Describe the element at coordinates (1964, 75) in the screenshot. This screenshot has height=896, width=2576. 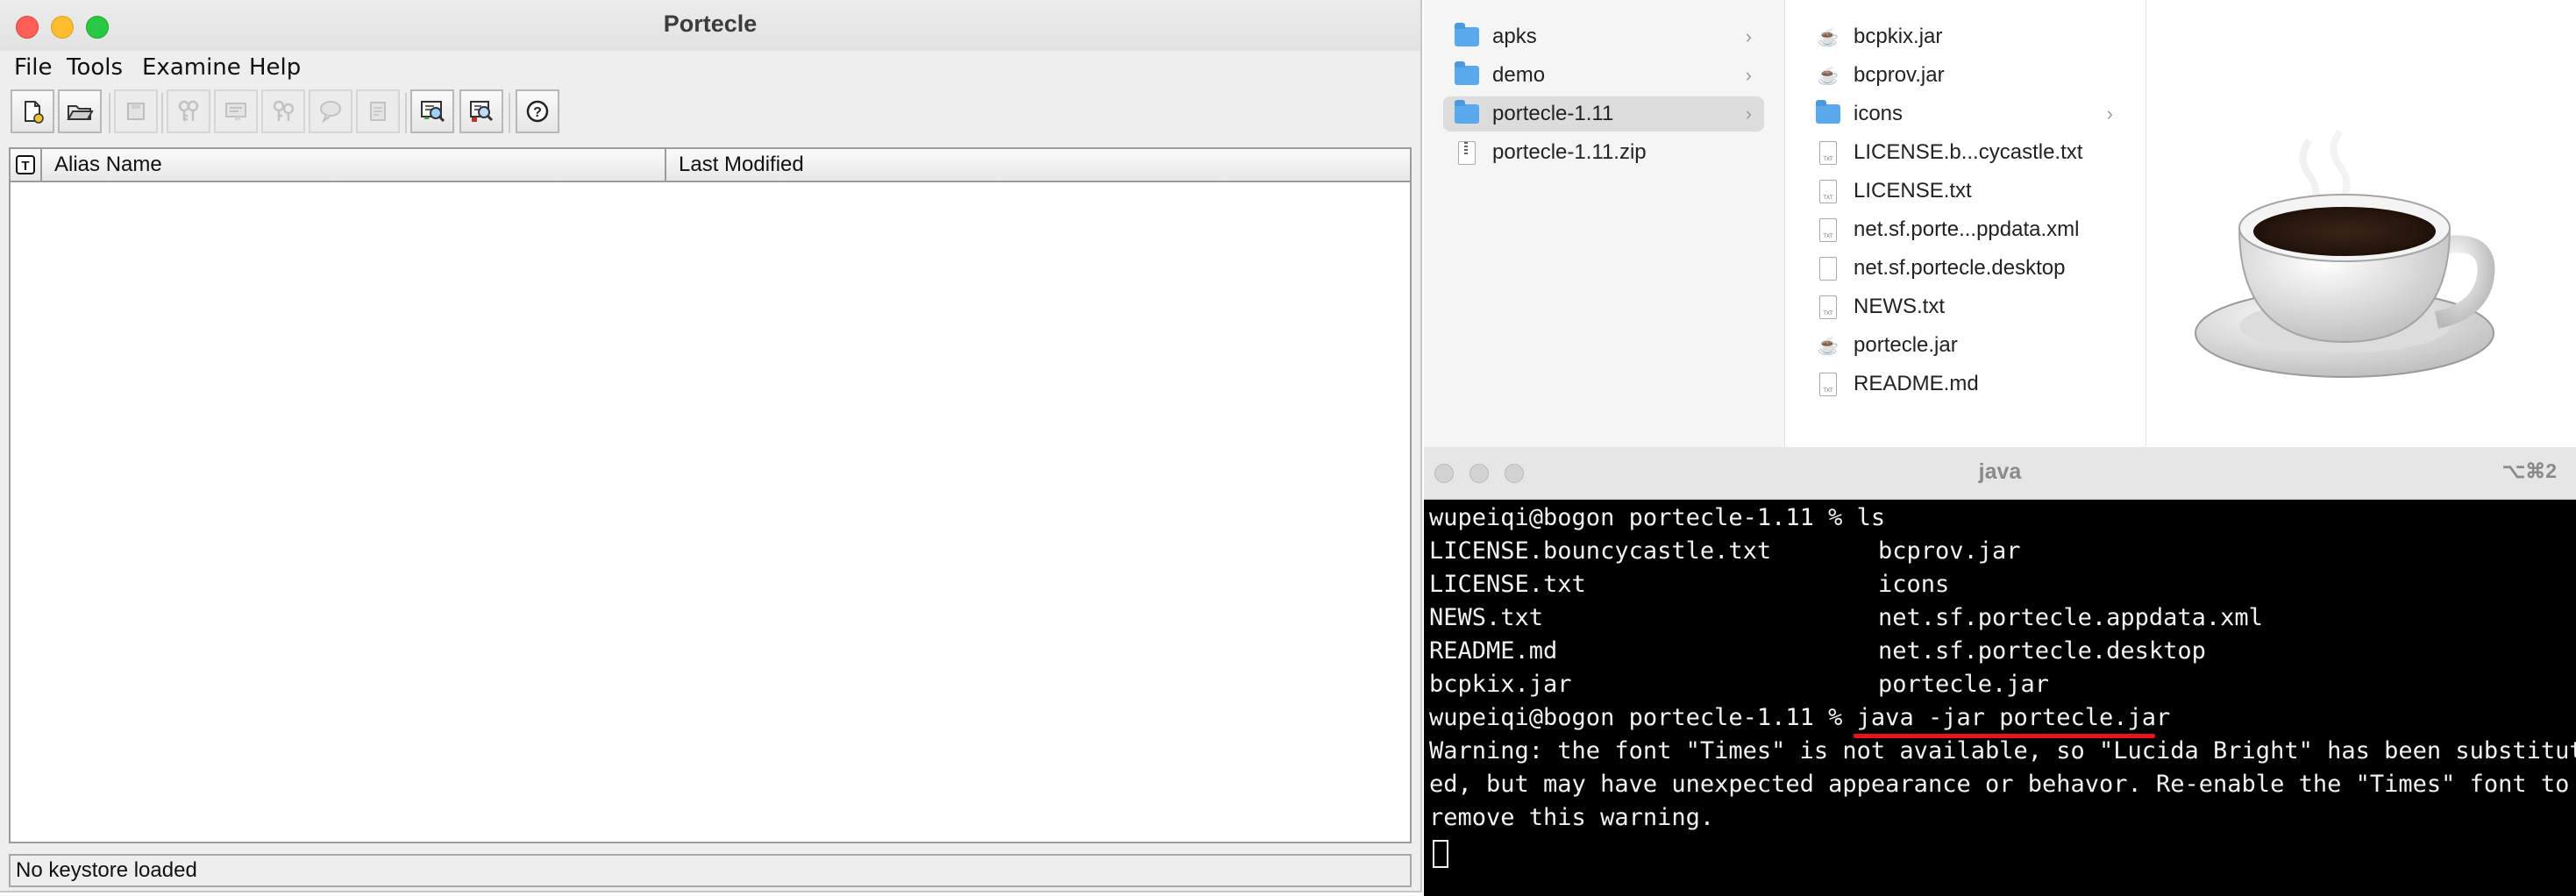
I see `finder-item: ☕ bcprov.jar` at that location.